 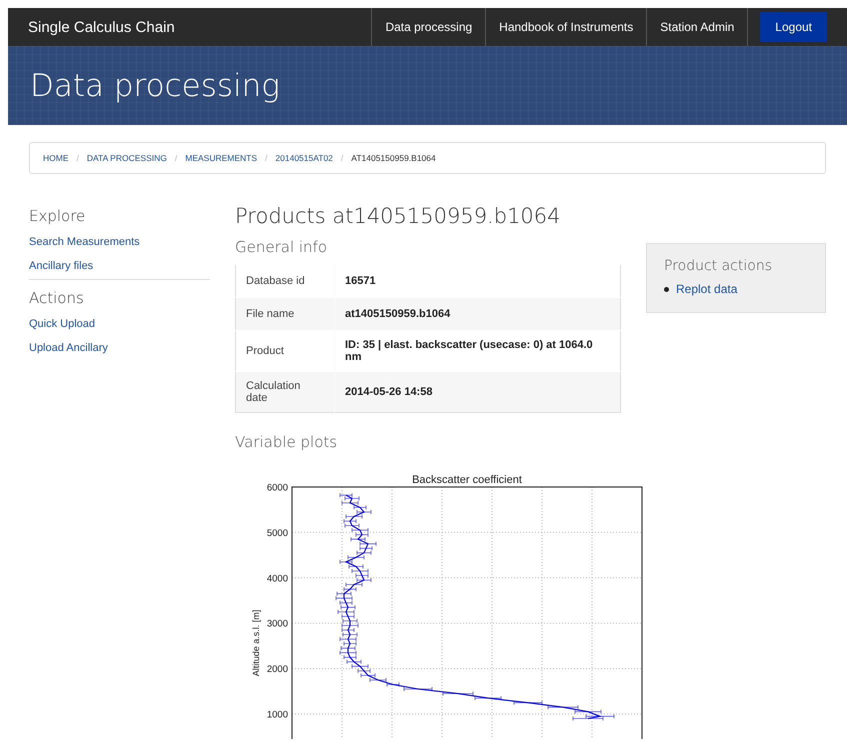 I want to click on panel-title: Product actions, so click(x=718, y=266).